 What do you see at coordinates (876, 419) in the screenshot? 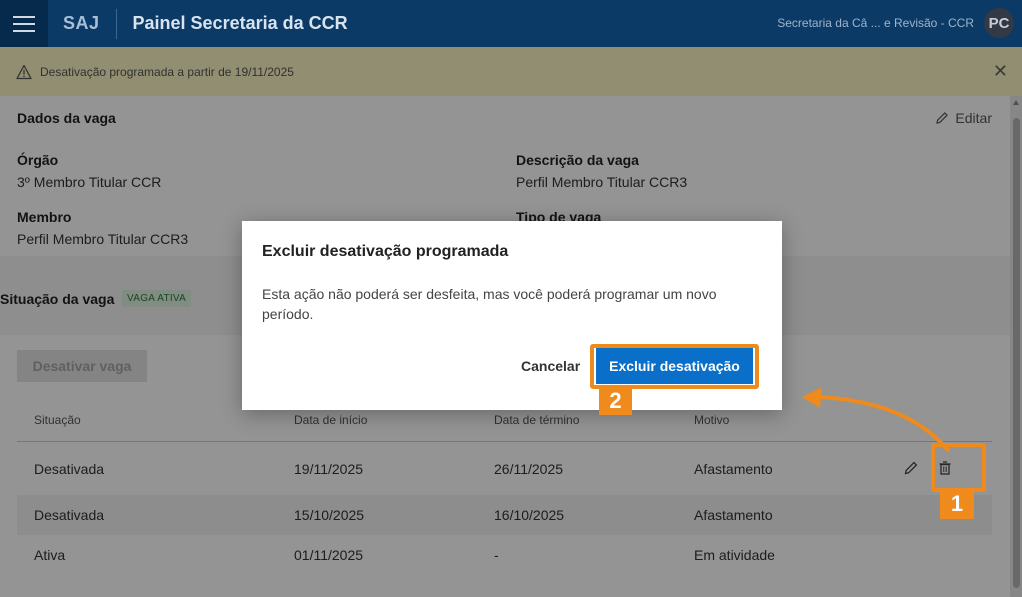
I see `annotation-arrow` at bounding box center [876, 419].